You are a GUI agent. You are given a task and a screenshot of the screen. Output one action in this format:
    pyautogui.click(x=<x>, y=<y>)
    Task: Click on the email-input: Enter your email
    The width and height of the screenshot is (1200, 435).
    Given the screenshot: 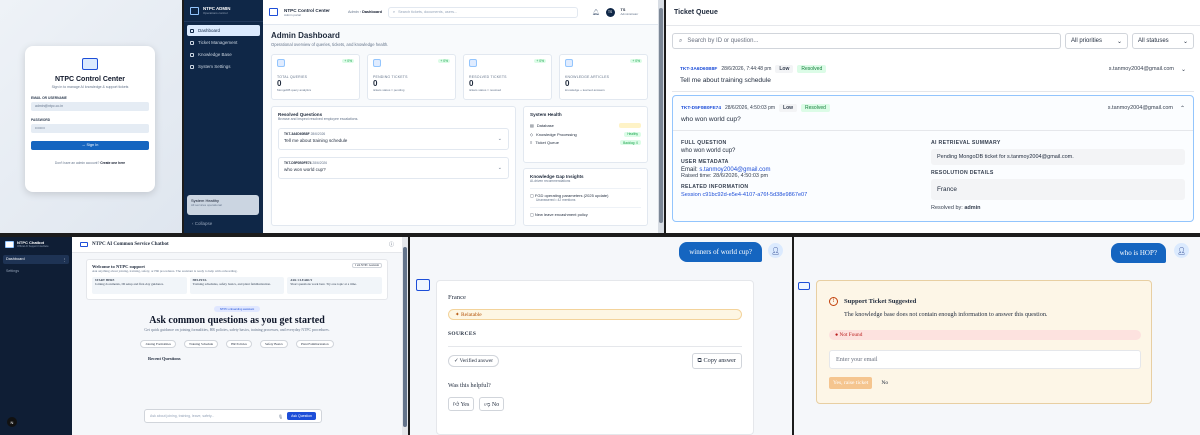 What is the action you would take?
    pyautogui.click(x=985, y=359)
    